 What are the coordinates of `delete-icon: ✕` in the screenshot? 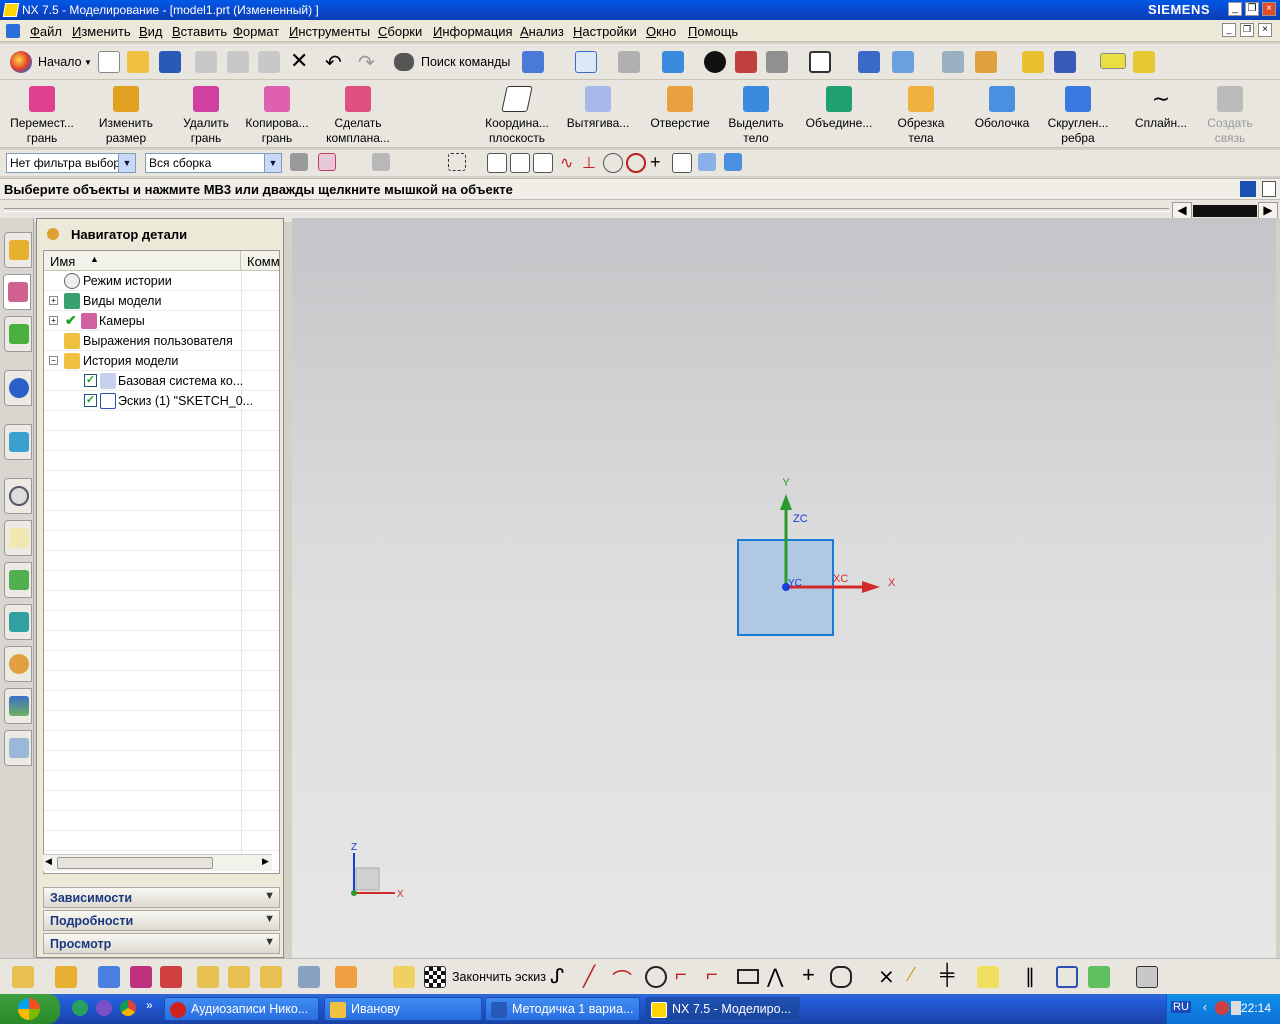 It's located at (299, 61).